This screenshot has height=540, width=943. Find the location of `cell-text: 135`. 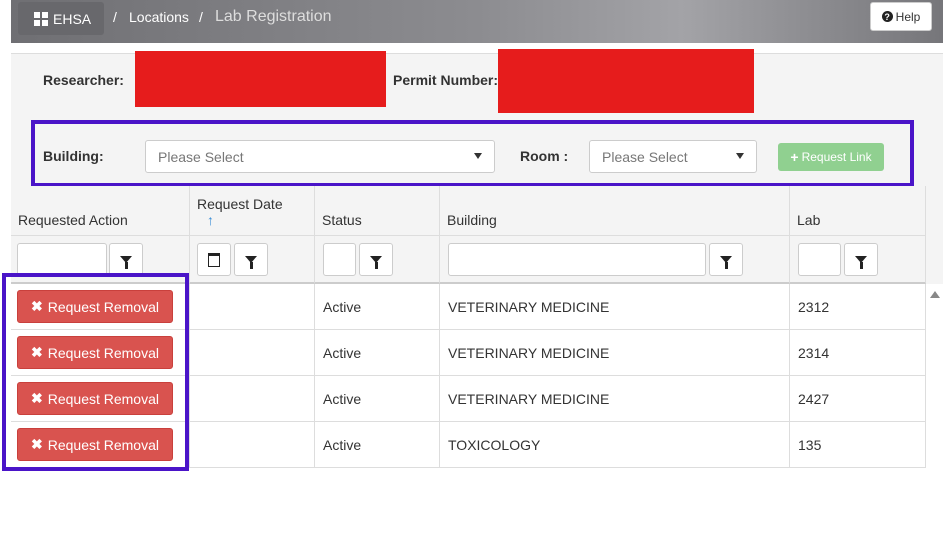

cell-text: 135 is located at coordinates (810, 444).